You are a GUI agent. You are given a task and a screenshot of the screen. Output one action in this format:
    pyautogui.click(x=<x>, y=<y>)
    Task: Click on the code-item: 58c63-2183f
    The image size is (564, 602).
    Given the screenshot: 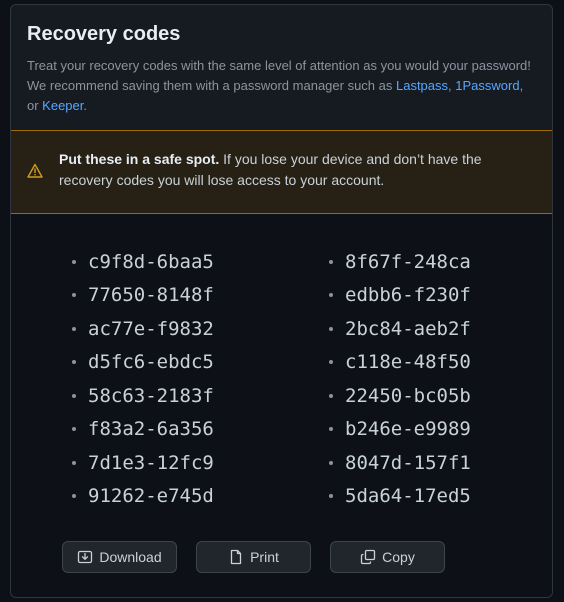 What is the action you would take?
    pyautogui.click(x=143, y=396)
    